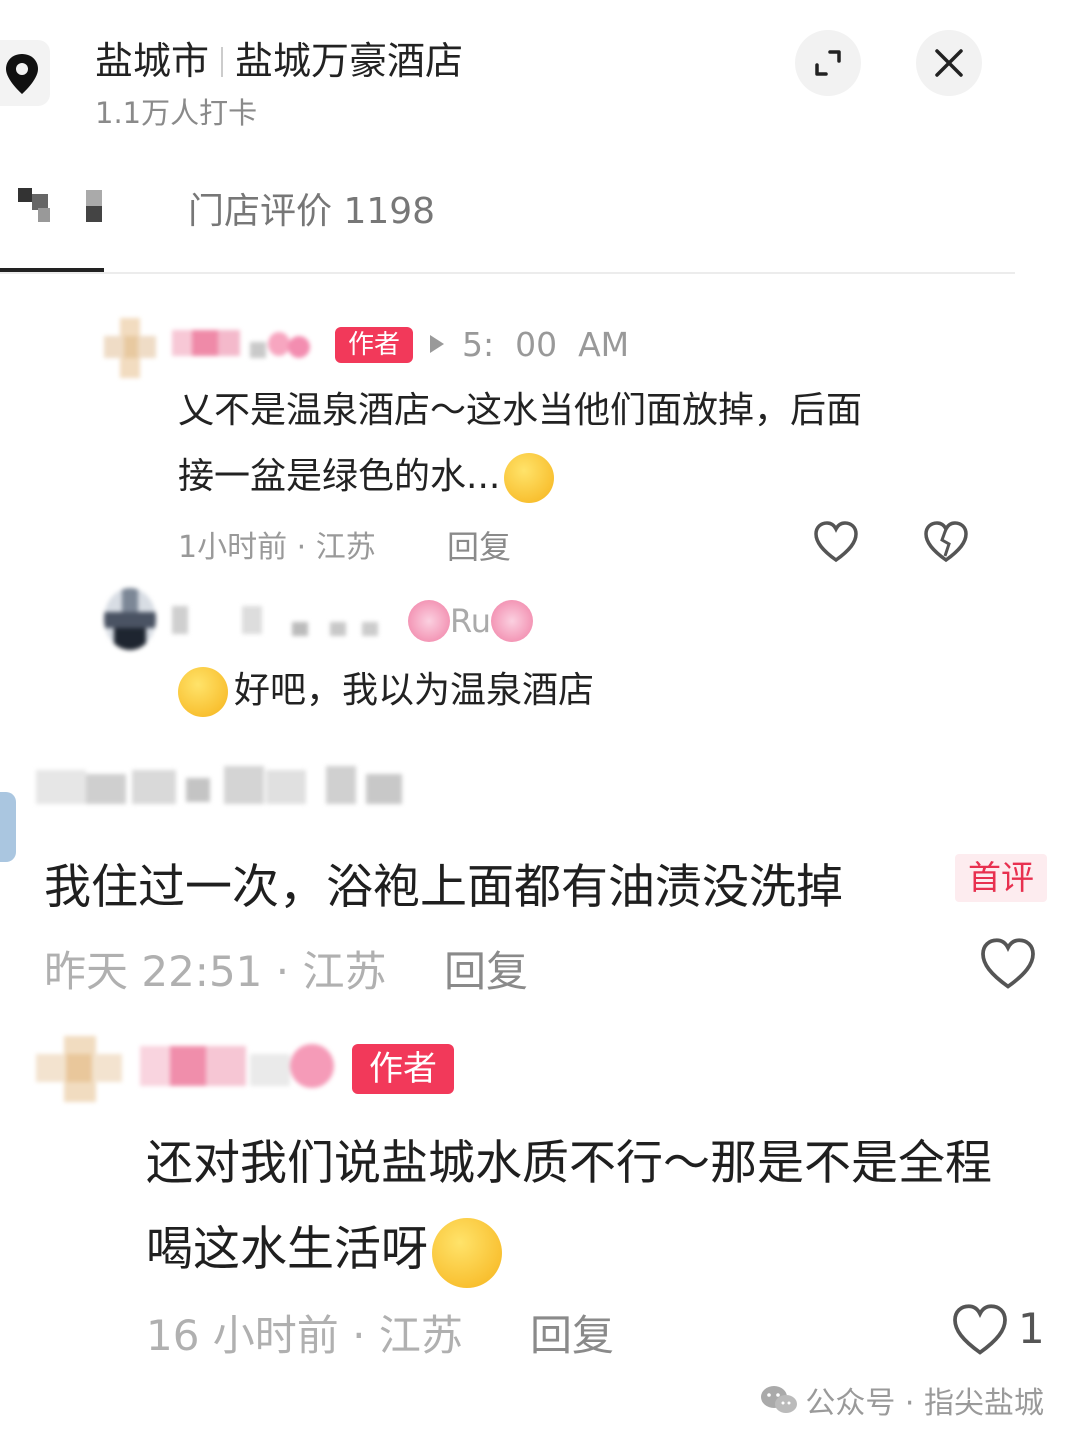  Describe the element at coordinates (1001, 878) in the screenshot. I see `first-review-tag: 首评` at that location.